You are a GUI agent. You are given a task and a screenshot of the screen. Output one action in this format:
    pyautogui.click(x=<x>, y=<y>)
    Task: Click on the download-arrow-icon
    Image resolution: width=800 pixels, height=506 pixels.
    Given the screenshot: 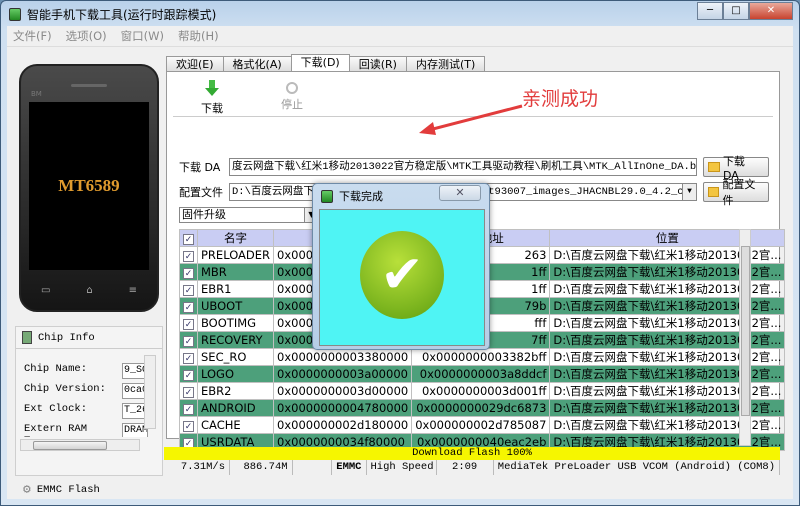 What is the action you would take?
    pyautogui.click(x=212, y=88)
    